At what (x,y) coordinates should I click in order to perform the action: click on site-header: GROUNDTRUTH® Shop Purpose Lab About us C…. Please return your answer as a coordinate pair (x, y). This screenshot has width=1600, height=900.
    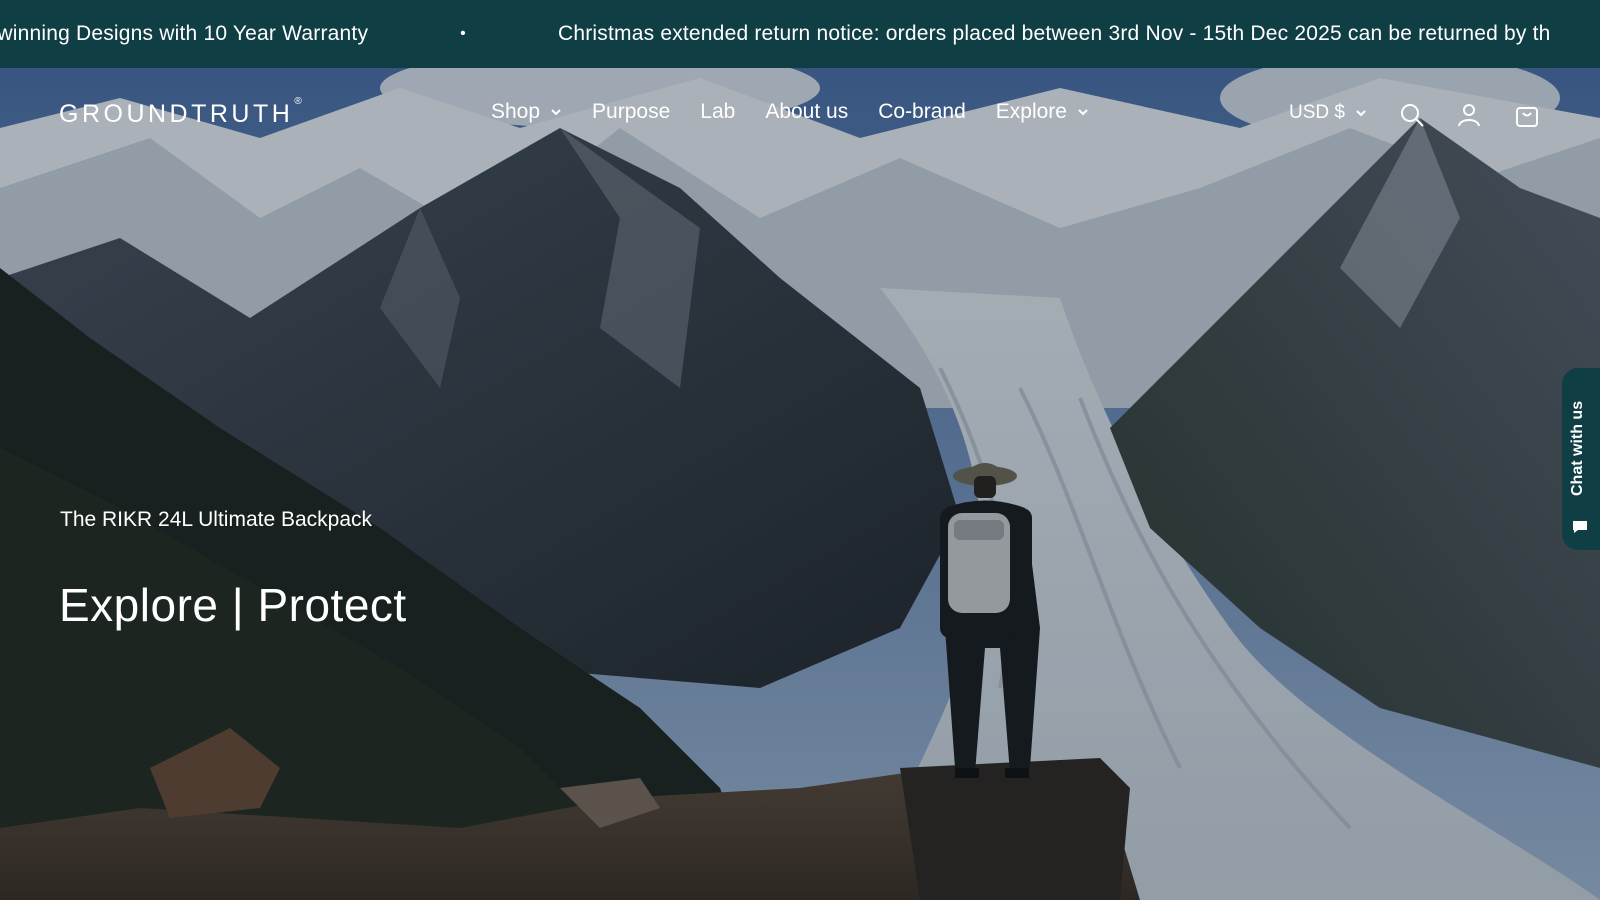
    Looking at the image, I should click on (800, 116).